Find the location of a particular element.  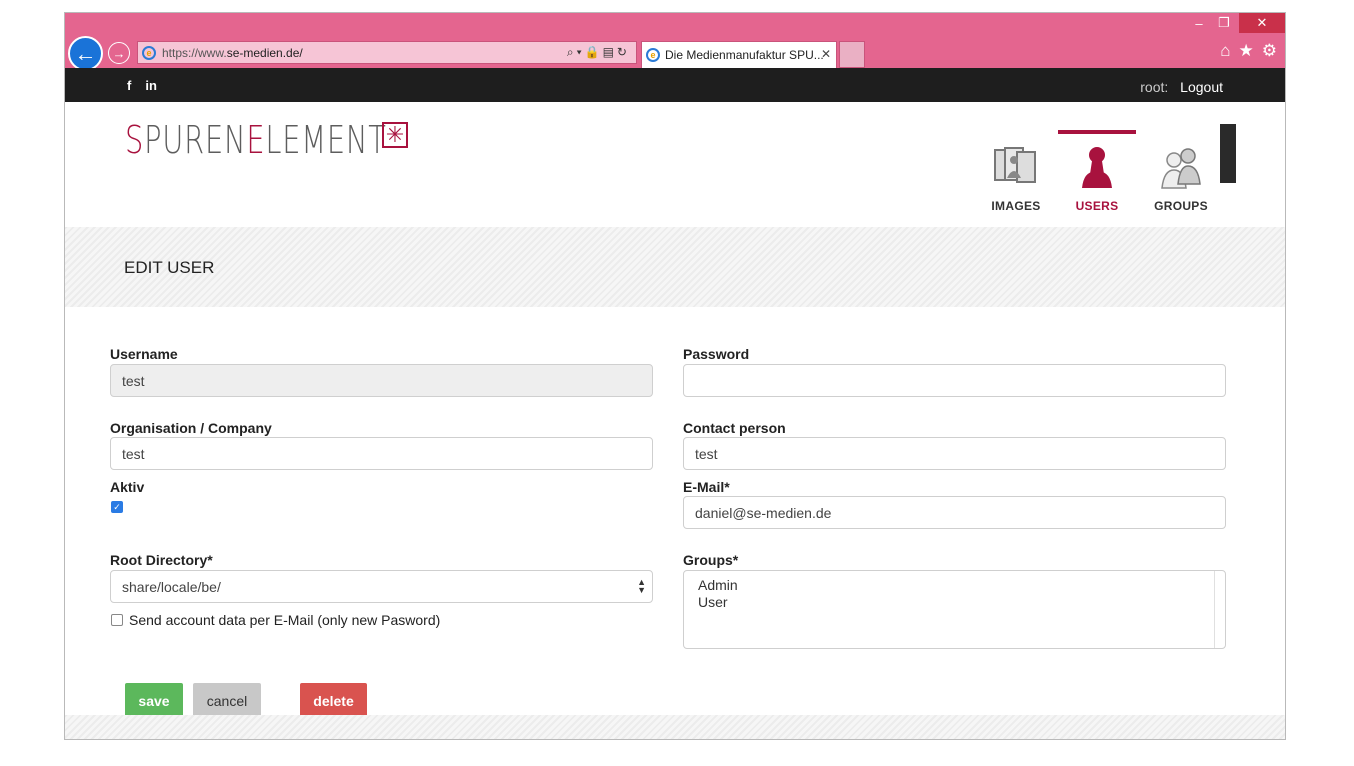

header-dark-block is located at coordinates (1228, 153).